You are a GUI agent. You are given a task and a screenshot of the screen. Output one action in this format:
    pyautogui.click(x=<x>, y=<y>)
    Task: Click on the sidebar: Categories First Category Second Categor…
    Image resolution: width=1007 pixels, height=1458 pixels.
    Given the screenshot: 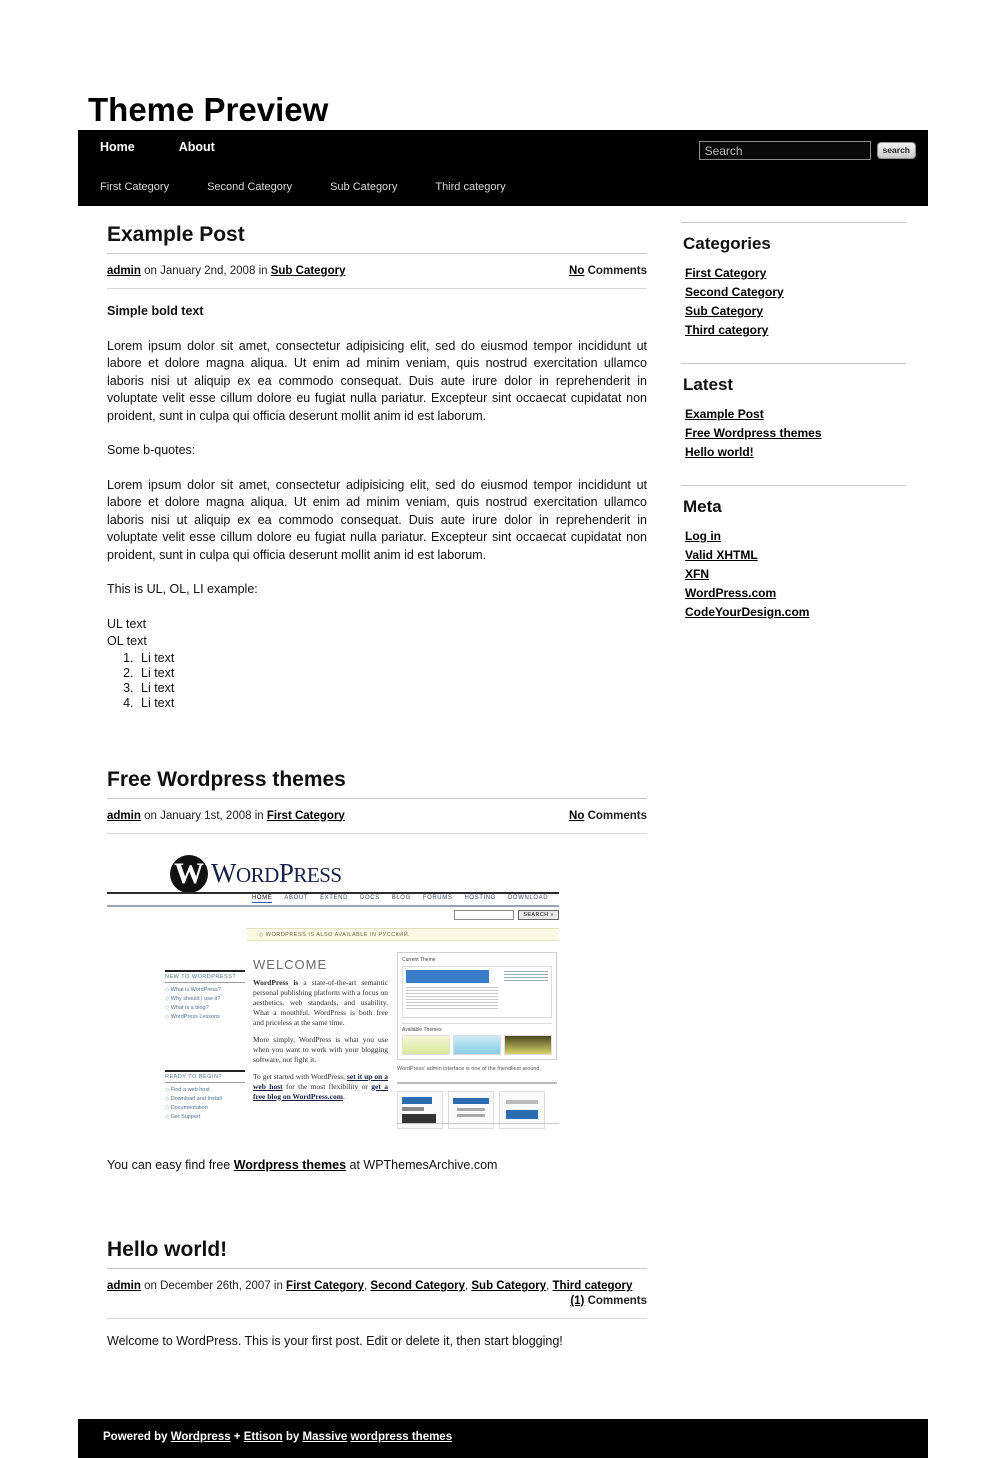 What is the action you would take?
    pyautogui.click(x=793, y=433)
    